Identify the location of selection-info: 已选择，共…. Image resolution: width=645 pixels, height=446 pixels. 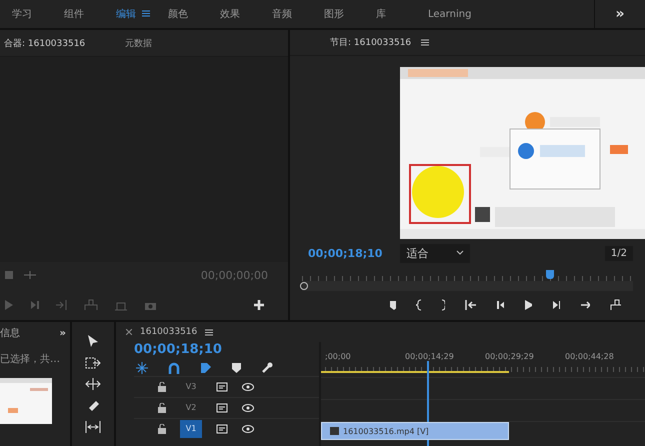
(30, 359).